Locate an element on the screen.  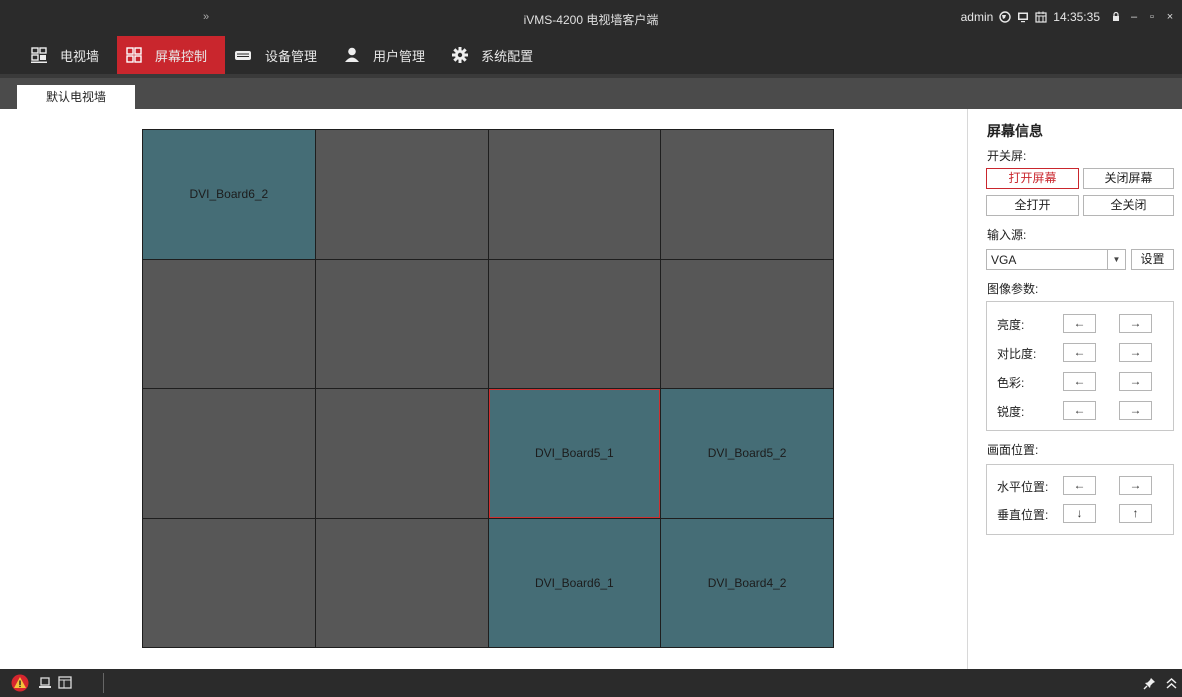
status-divider is located at coordinates (103, 683).